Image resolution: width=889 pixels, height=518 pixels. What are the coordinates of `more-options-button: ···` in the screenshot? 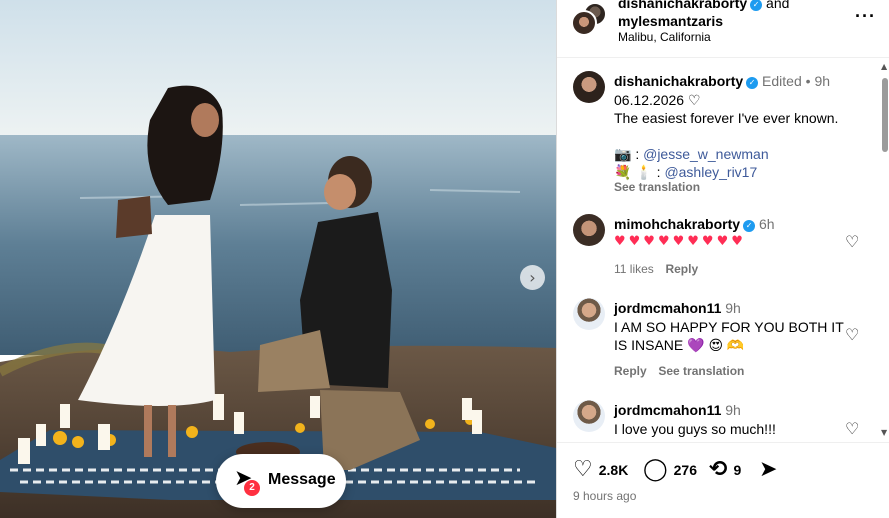 It's located at (865, 16).